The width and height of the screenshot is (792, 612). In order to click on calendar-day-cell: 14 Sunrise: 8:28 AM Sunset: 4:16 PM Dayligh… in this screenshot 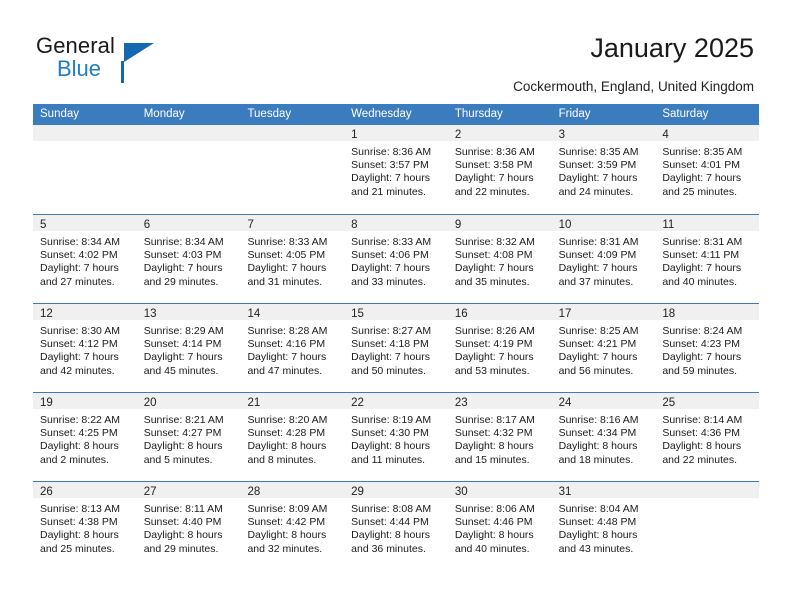, I will do `click(292, 348)`.